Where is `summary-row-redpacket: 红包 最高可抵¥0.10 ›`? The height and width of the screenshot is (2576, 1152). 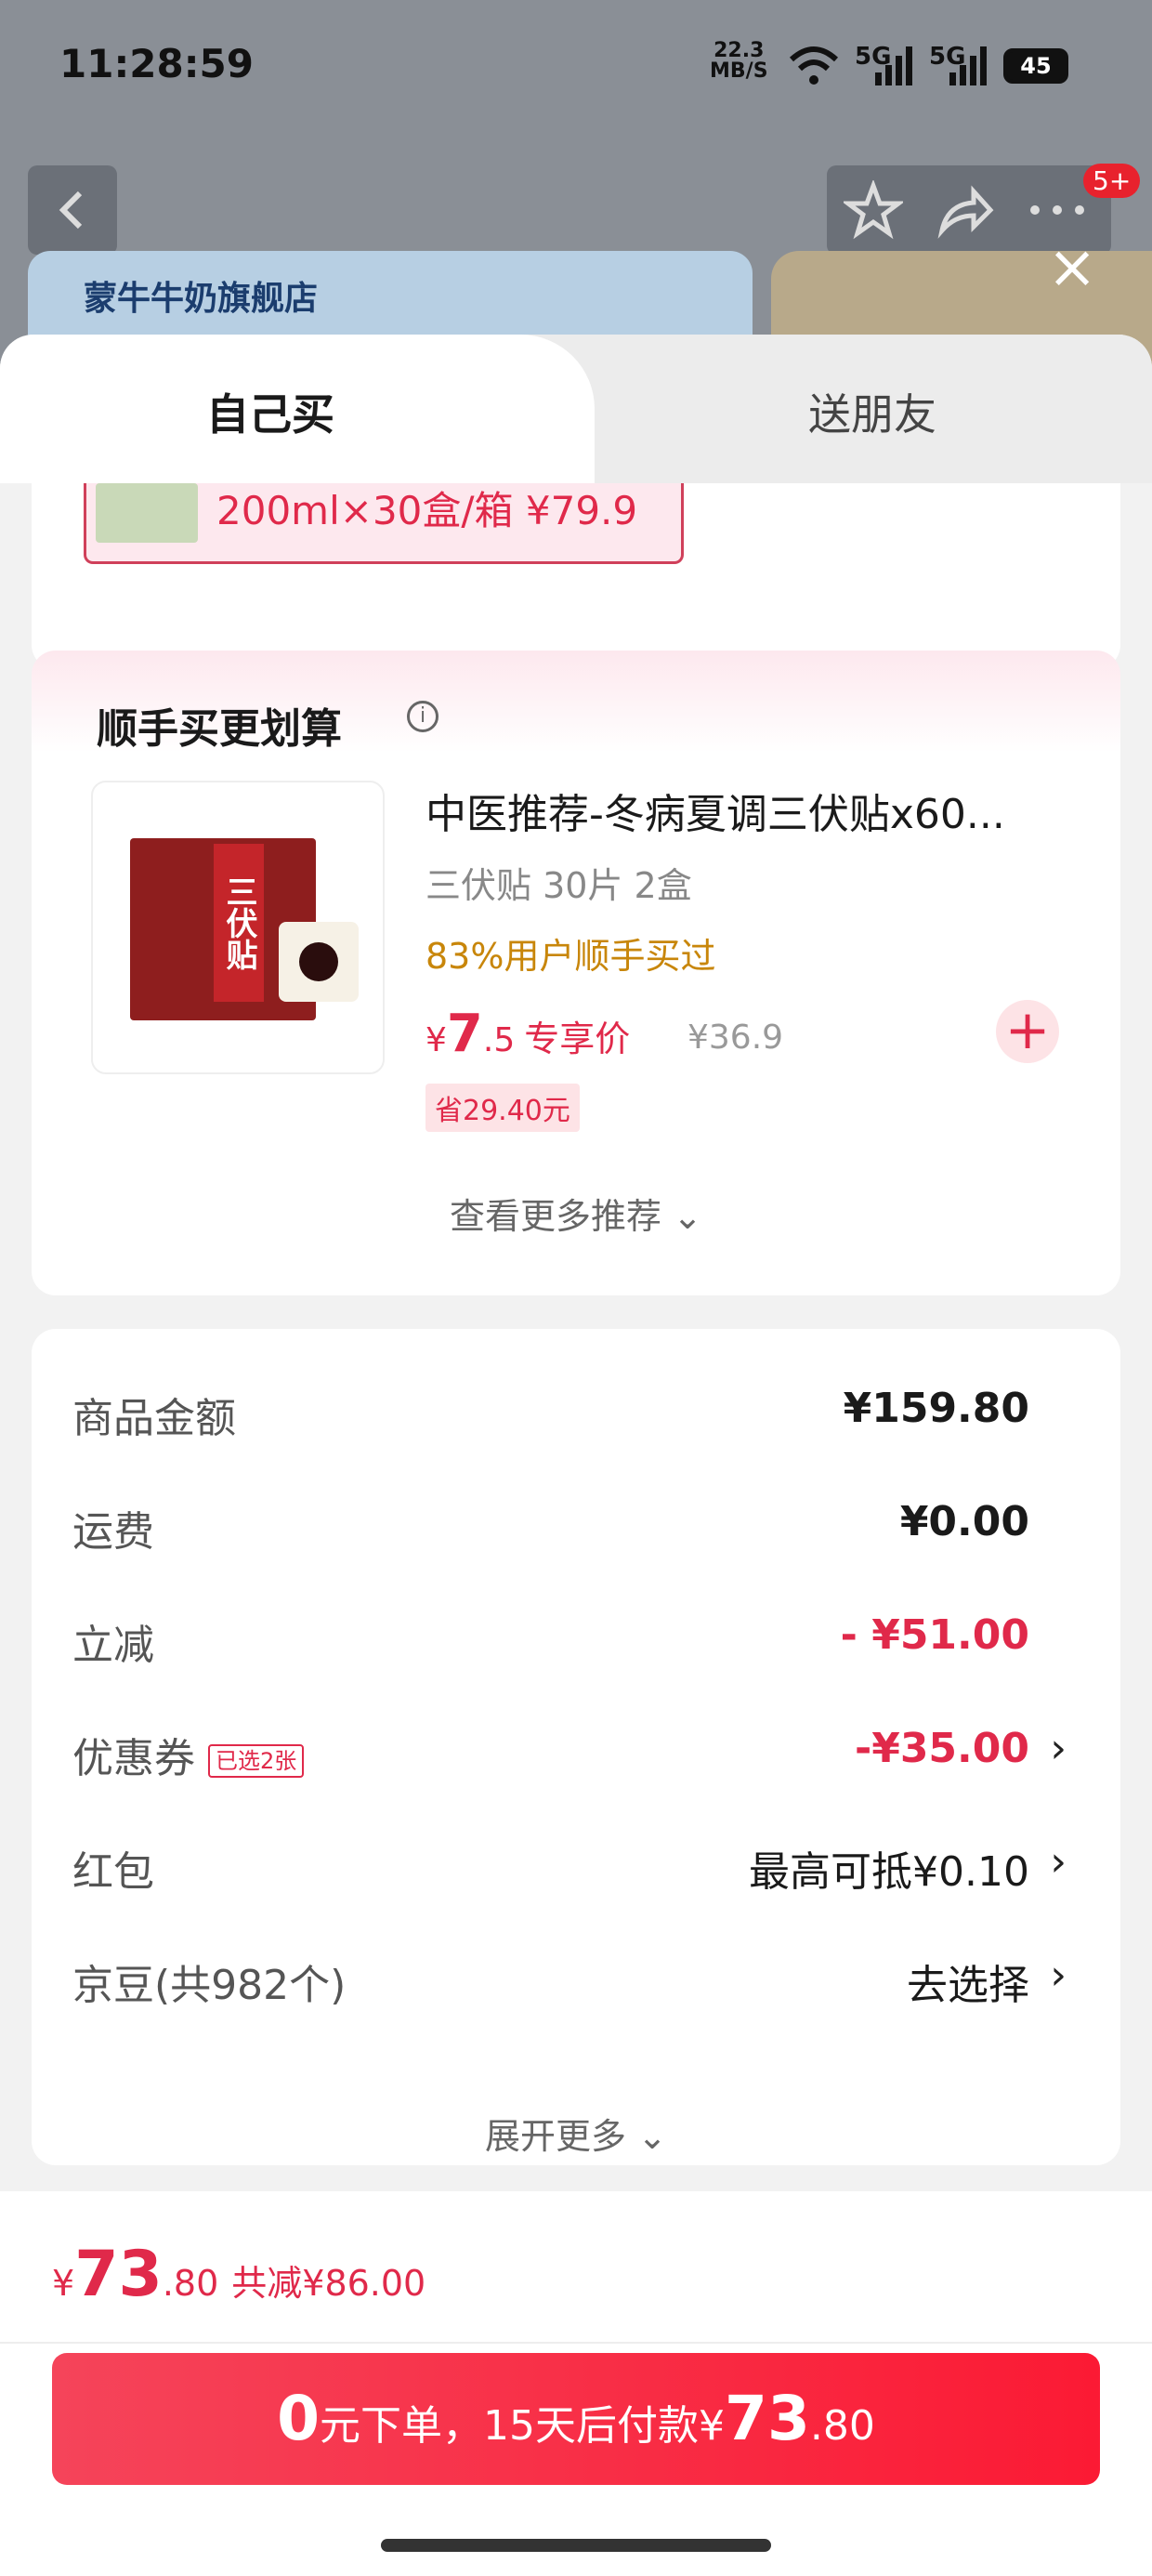
summary-row-redpacket: 红包 最高可抵¥0.10 › is located at coordinates (569, 1880).